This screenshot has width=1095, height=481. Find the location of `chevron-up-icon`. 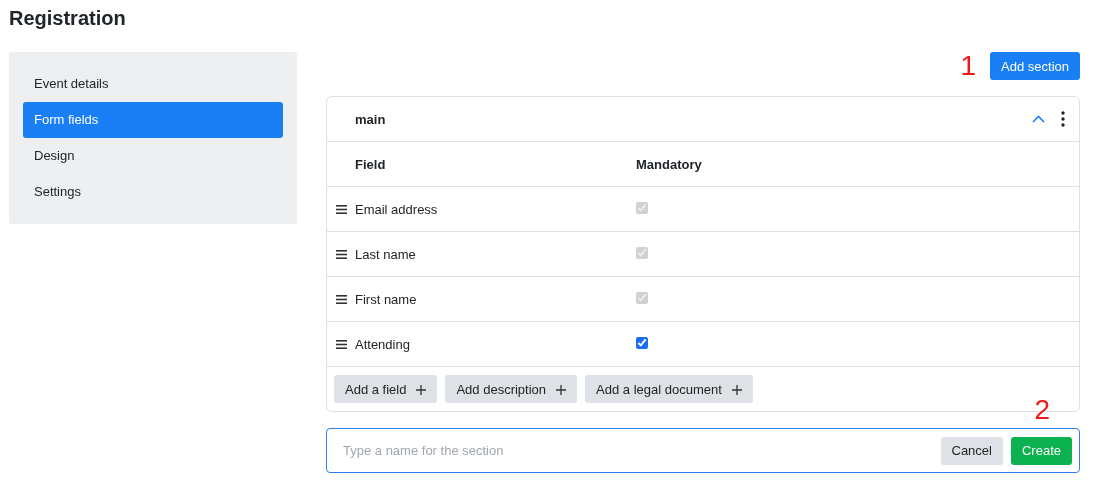

chevron-up-icon is located at coordinates (1038, 119).